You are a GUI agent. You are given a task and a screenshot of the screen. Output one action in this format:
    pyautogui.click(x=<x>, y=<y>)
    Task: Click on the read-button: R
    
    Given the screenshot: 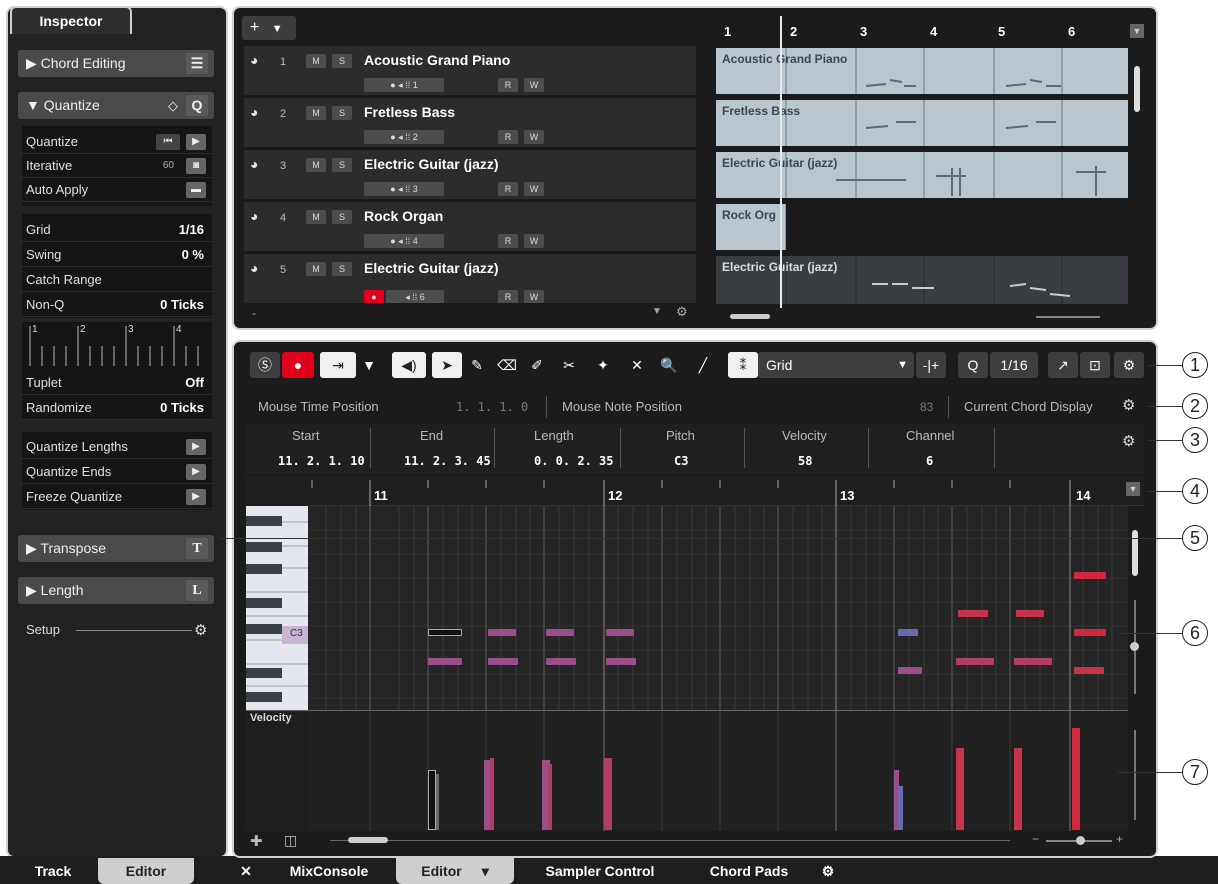 What is the action you would take?
    pyautogui.click(x=508, y=189)
    